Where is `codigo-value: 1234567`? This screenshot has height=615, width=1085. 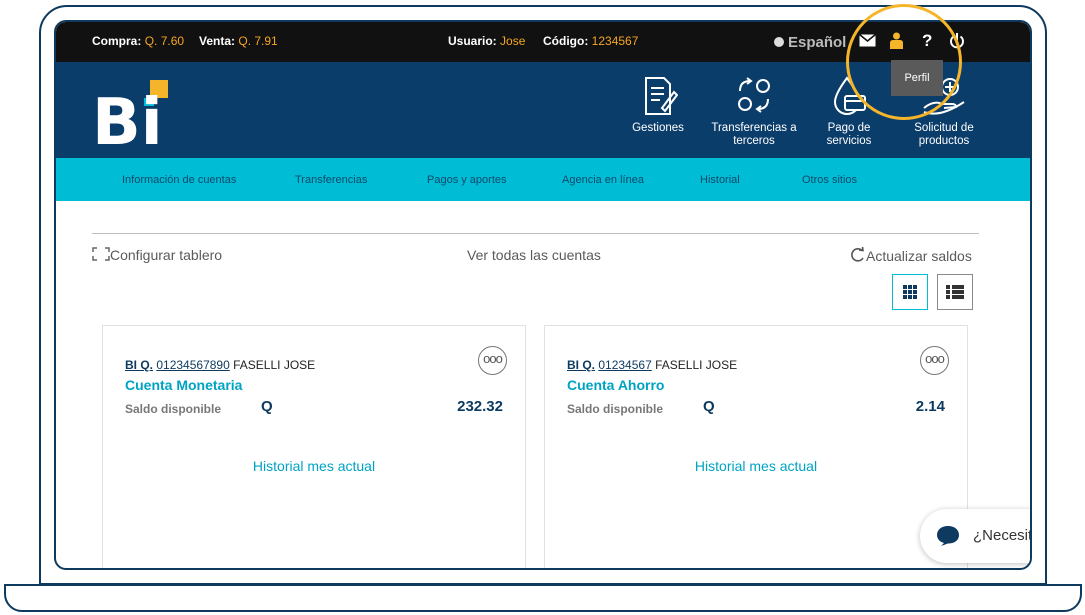
codigo-value: 1234567 is located at coordinates (615, 41).